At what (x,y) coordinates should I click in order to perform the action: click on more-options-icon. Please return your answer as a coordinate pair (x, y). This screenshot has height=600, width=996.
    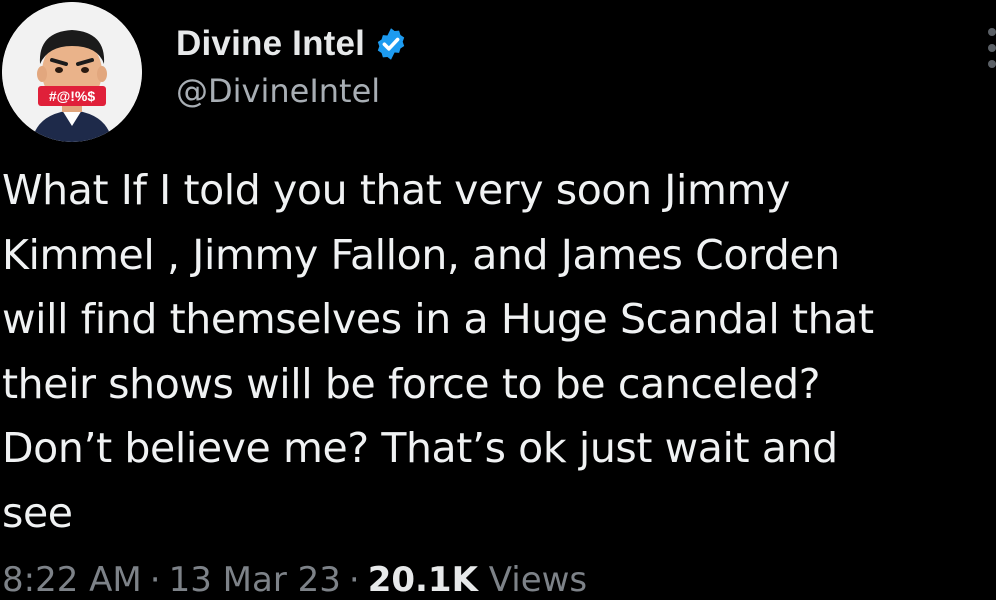
    Looking at the image, I should click on (991, 53).